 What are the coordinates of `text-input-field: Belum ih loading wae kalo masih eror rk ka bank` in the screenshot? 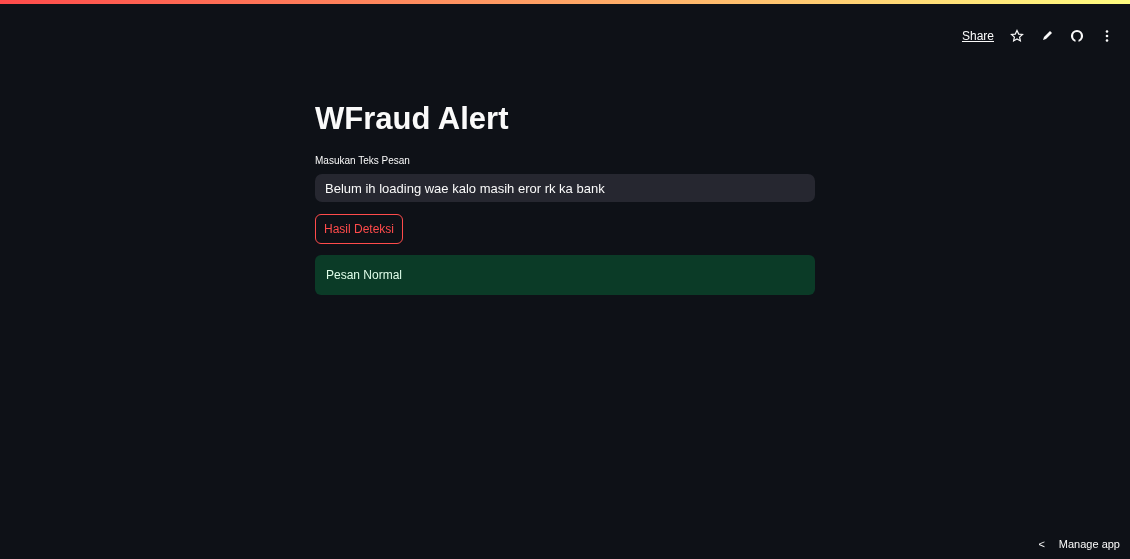 It's located at (565, 188).